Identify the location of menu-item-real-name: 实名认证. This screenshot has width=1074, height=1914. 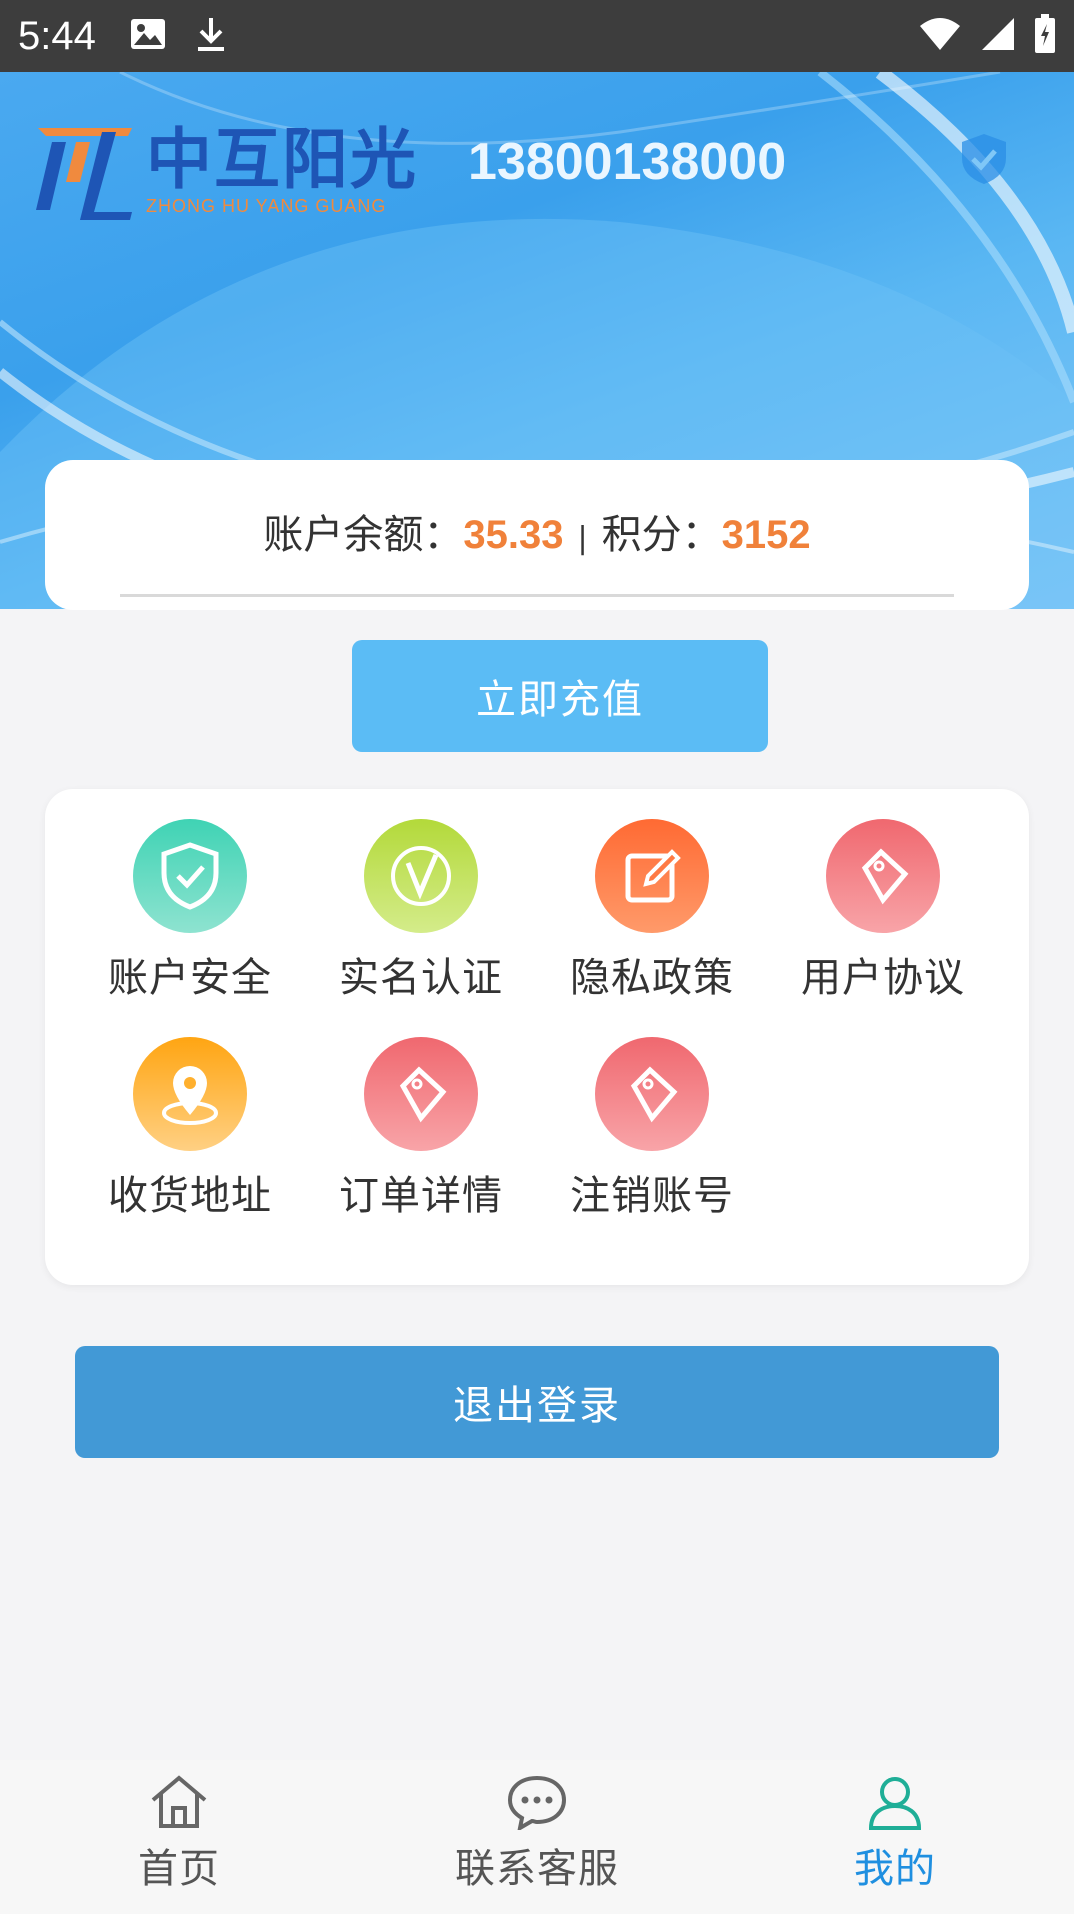
(421, 911).